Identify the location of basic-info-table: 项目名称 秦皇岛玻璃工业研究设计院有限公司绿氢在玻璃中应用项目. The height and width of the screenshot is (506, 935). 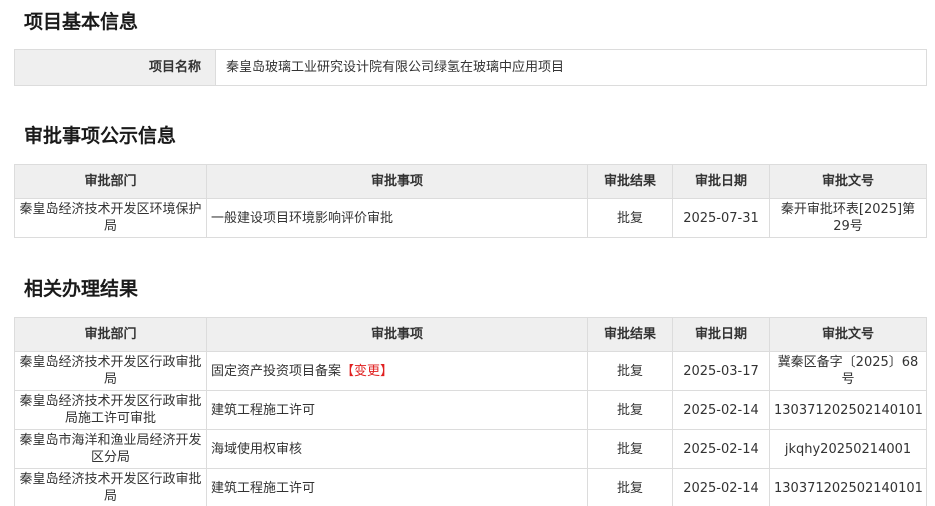
(470, 67).